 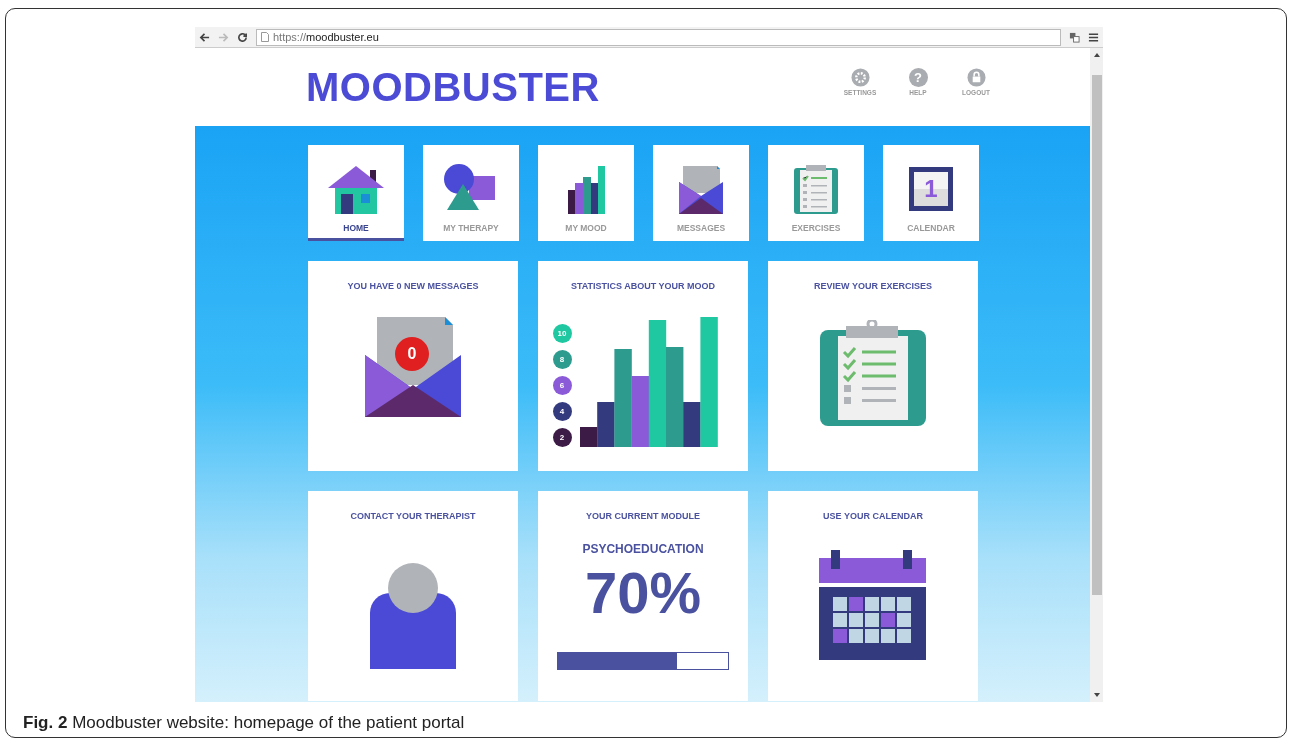 I want to click on house-icon, so click(x=356, y=189).